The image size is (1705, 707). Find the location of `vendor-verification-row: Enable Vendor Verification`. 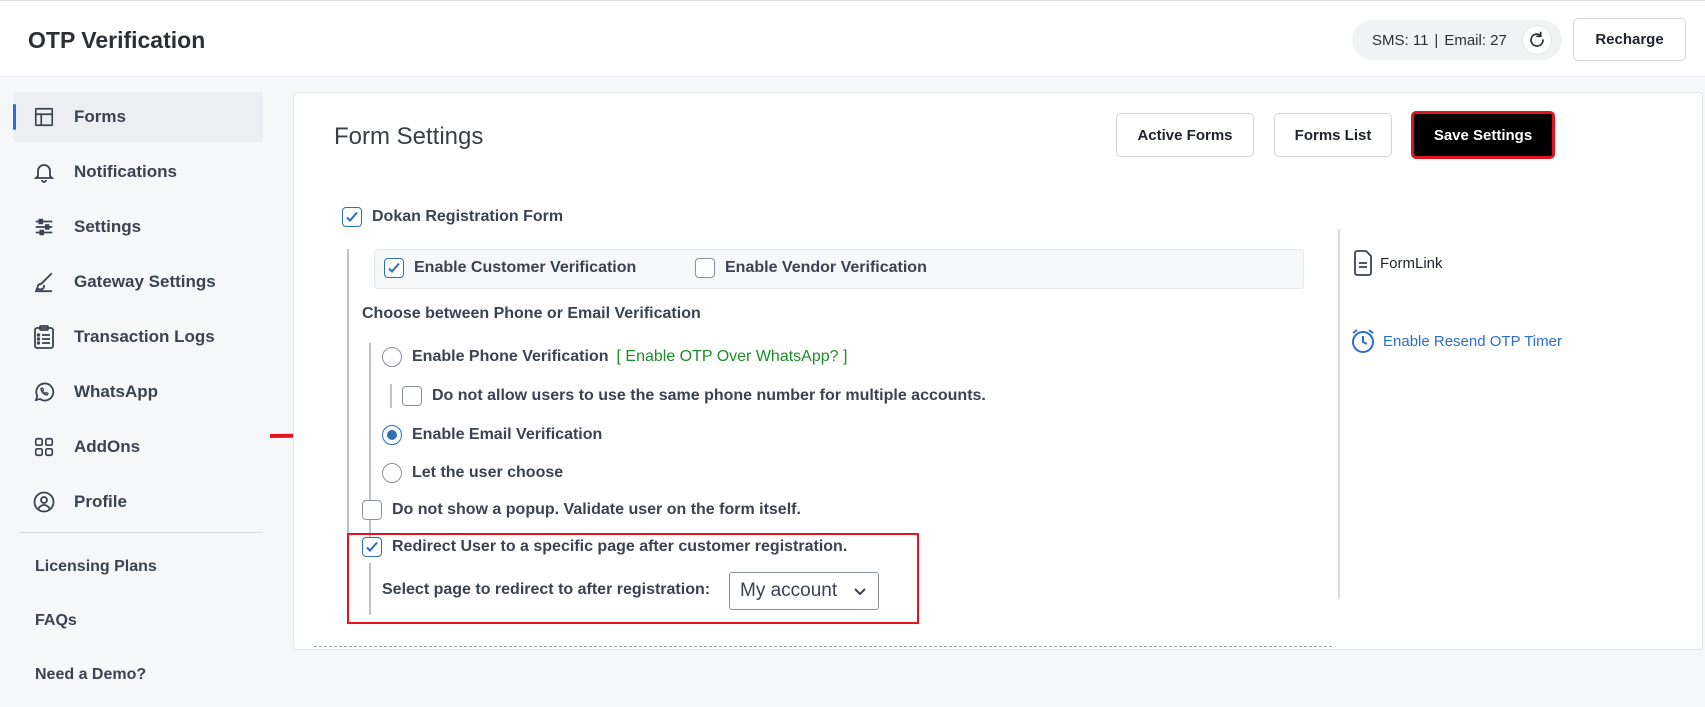

vendor-verification-row: Enable Vendor Verification is located at coordinates (811, 268).